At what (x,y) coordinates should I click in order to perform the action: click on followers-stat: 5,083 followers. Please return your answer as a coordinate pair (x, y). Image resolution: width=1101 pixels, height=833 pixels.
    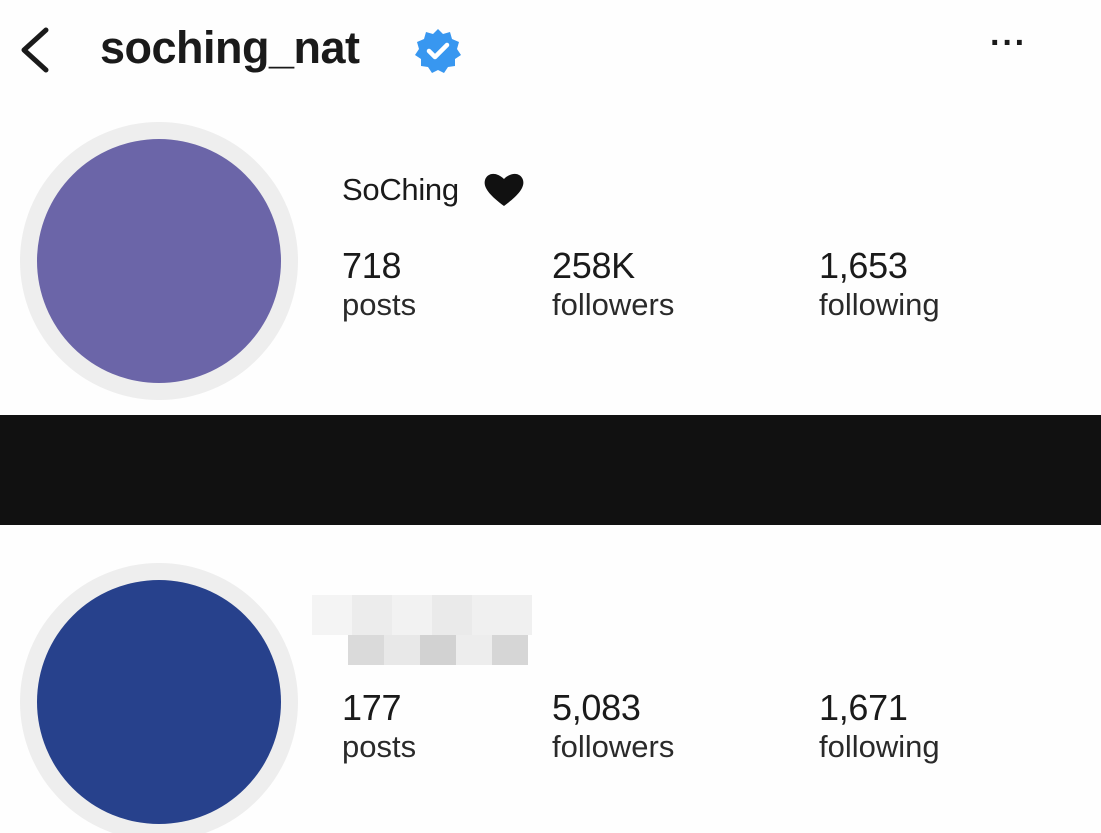
    Looking at the image, I should click on (613, 727).